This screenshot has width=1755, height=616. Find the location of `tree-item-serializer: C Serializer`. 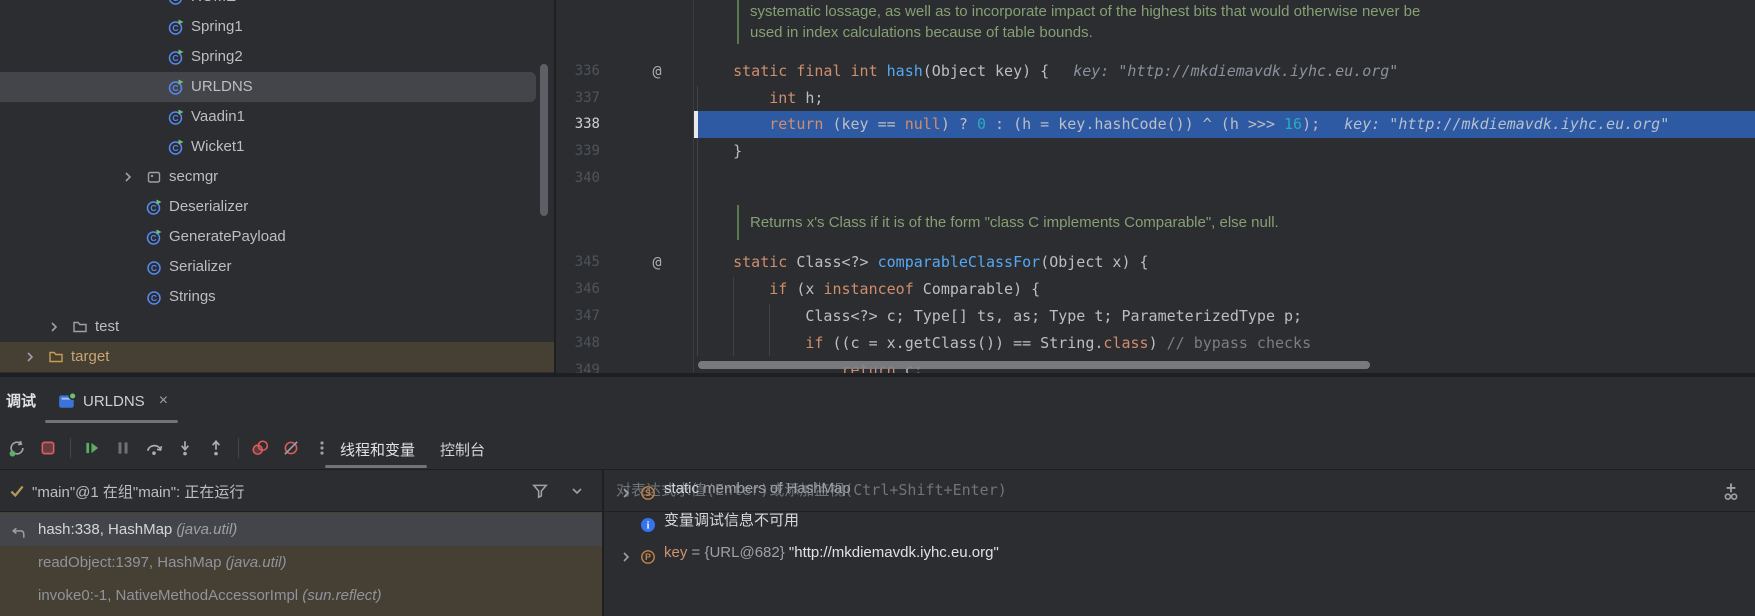

tree-item-serializer: C Serializer is located at coordinates (277, 267).